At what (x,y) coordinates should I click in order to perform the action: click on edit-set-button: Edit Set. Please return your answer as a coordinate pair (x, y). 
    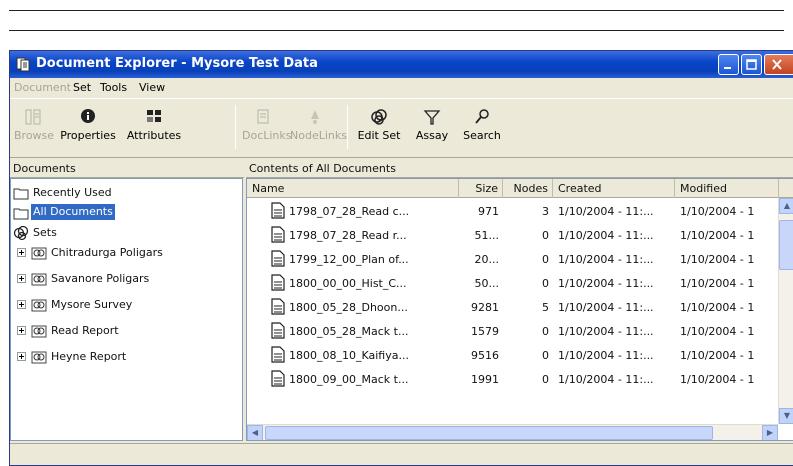
    Looking at the image, I should click on (379, 124).